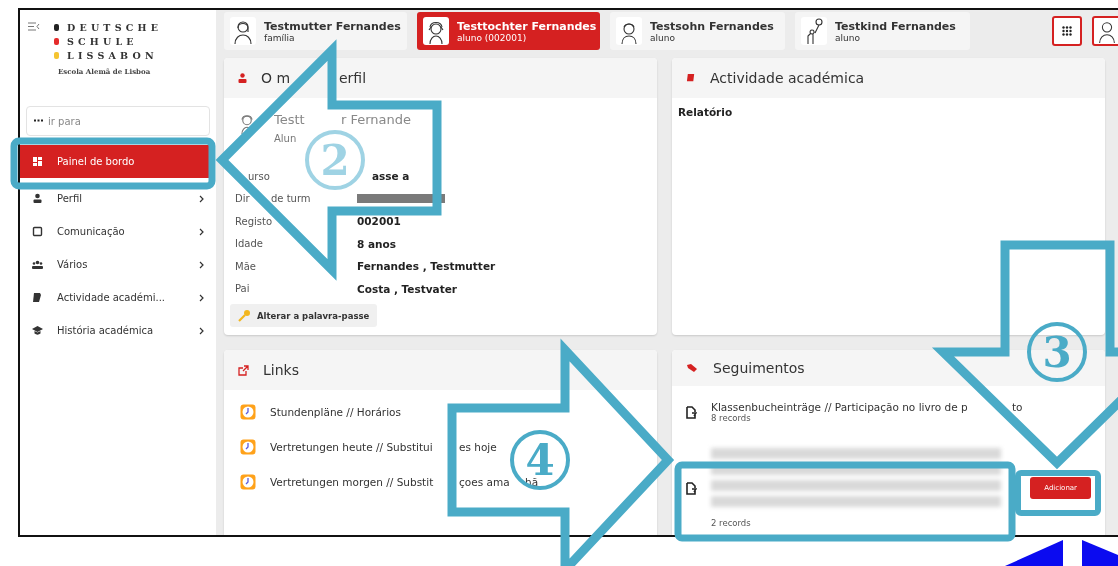 The height and width of the screenshot is (566, 1118). Describe the element at coordinates (276, 77) in the screenshot. I see `card-title: O m` at that location.